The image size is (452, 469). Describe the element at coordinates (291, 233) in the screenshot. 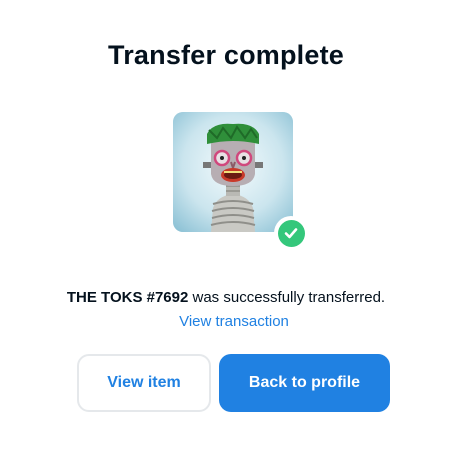

I see `check-circle-icon` at that location.